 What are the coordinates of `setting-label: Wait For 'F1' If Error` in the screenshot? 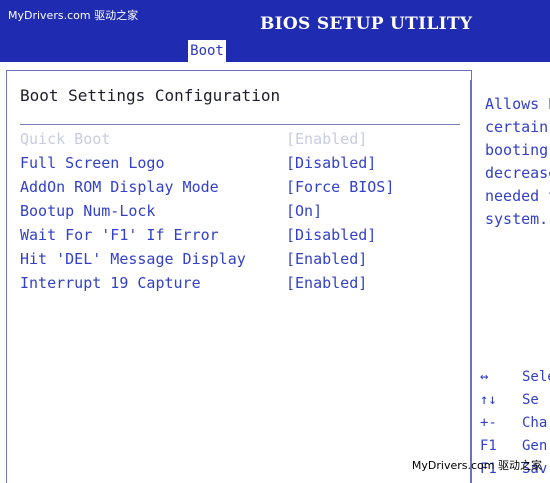 It's located at (119, 235).